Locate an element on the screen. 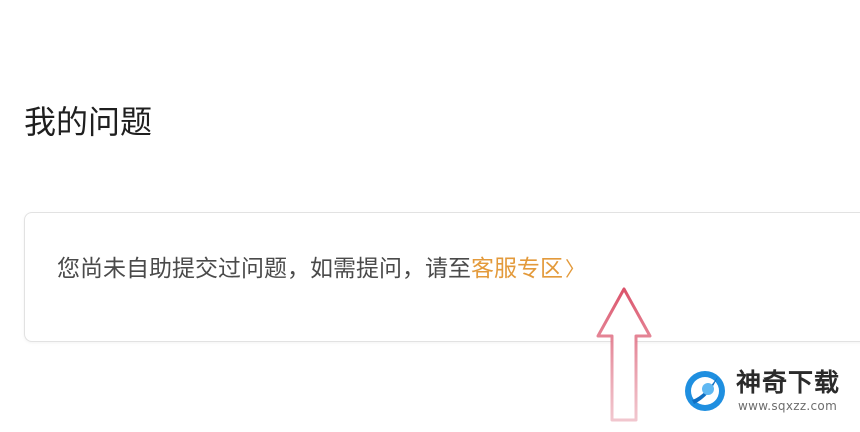  watermark: 神奇下载 www.sqxzz.com is located at coordinates (770, 392).